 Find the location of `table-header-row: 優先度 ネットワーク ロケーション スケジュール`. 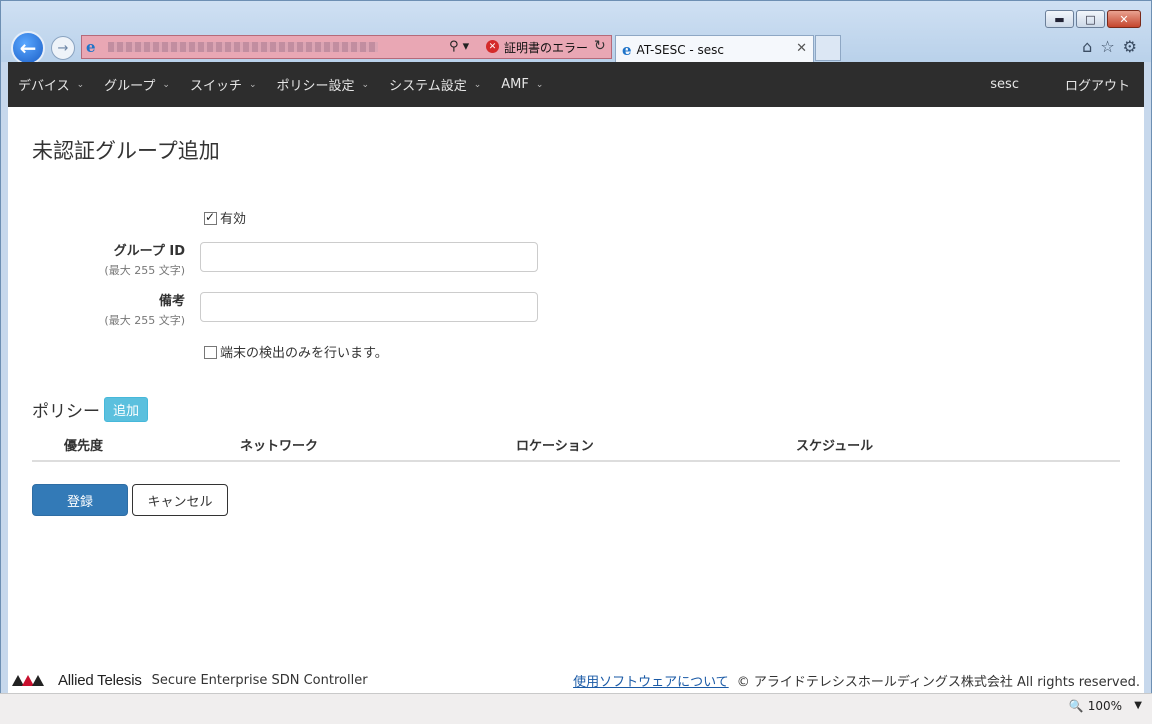

table-header-row: 優先度 ネットワーク ロケーション スケジュール is located at coordinates (576, 447).